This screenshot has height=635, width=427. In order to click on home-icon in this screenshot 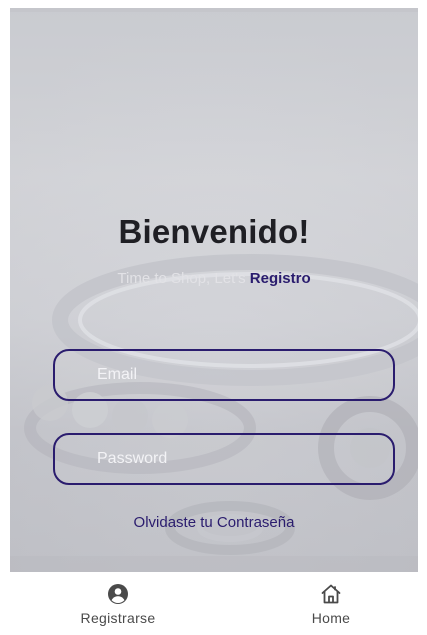, I will do `click(331, 594)`.